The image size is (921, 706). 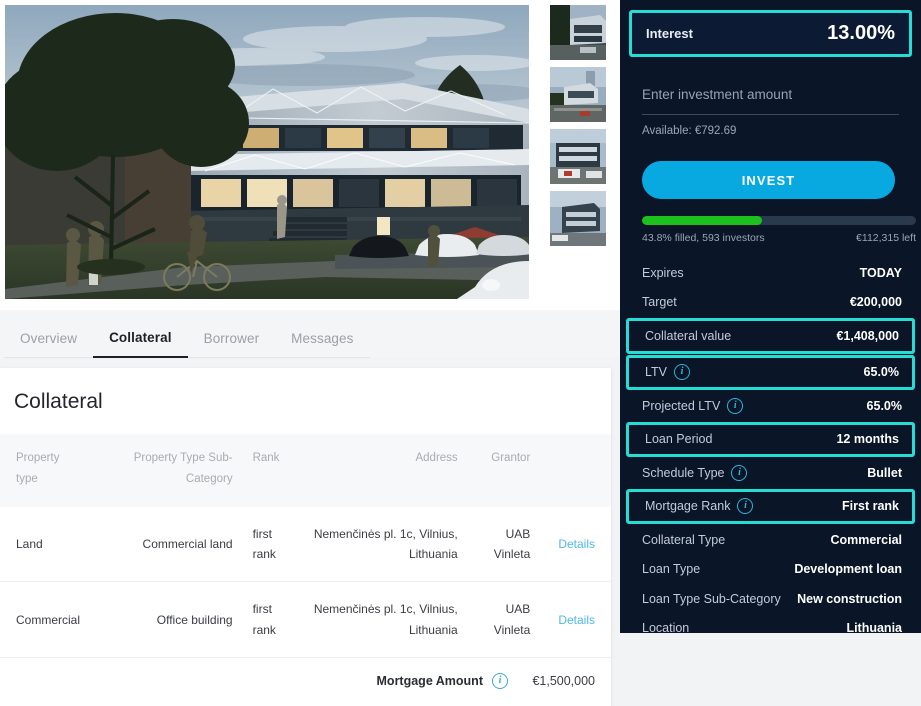 I want to click on detail-label-group: Mortgage Rank i, so click(x=699, y=506).